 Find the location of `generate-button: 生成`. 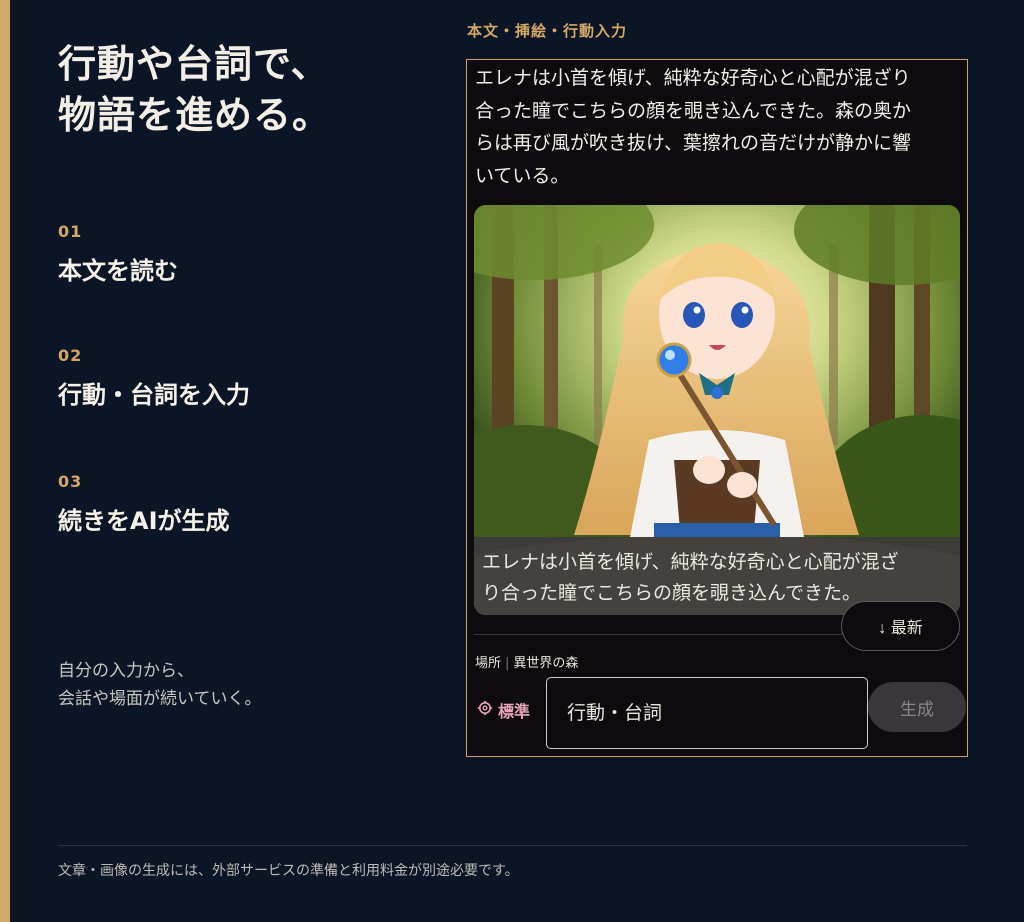

generate-button: 生成 is located at coordinates (917, 707).